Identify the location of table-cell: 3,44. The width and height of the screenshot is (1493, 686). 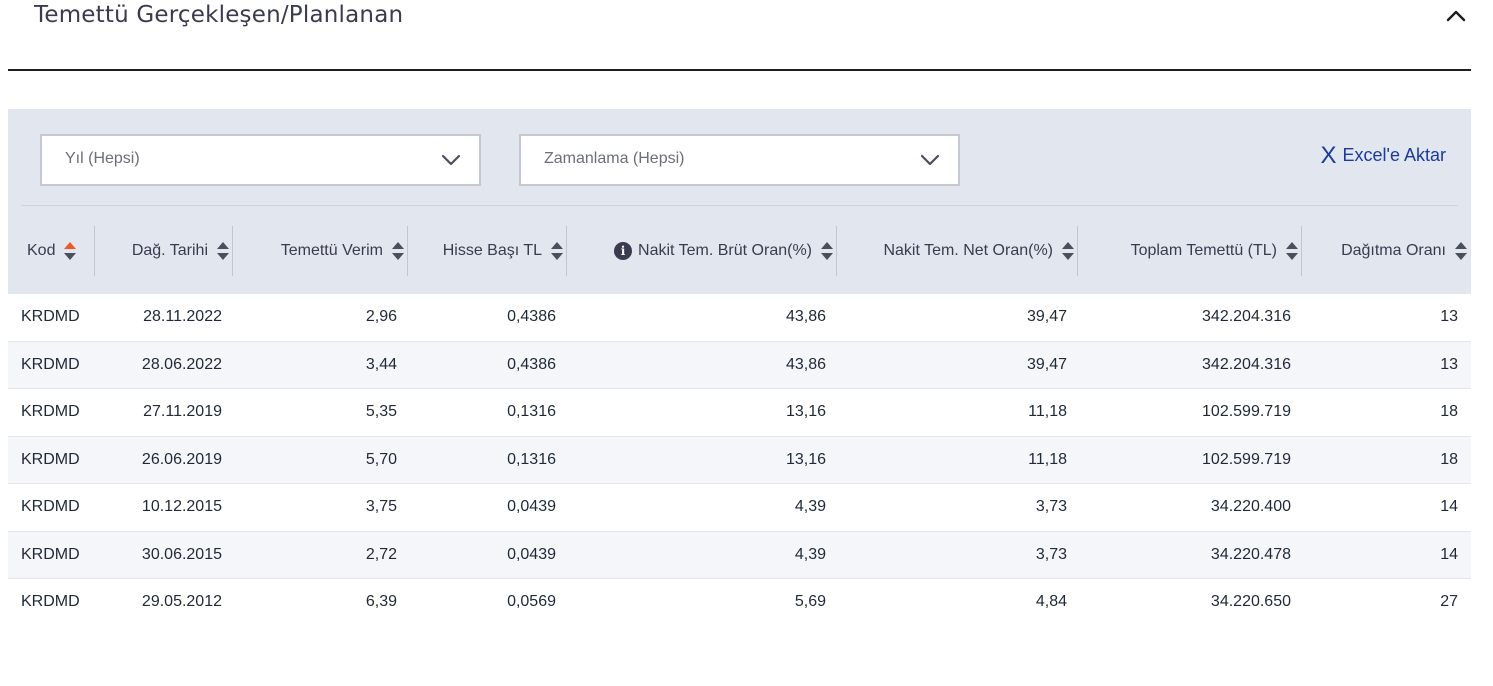
(381, 364).